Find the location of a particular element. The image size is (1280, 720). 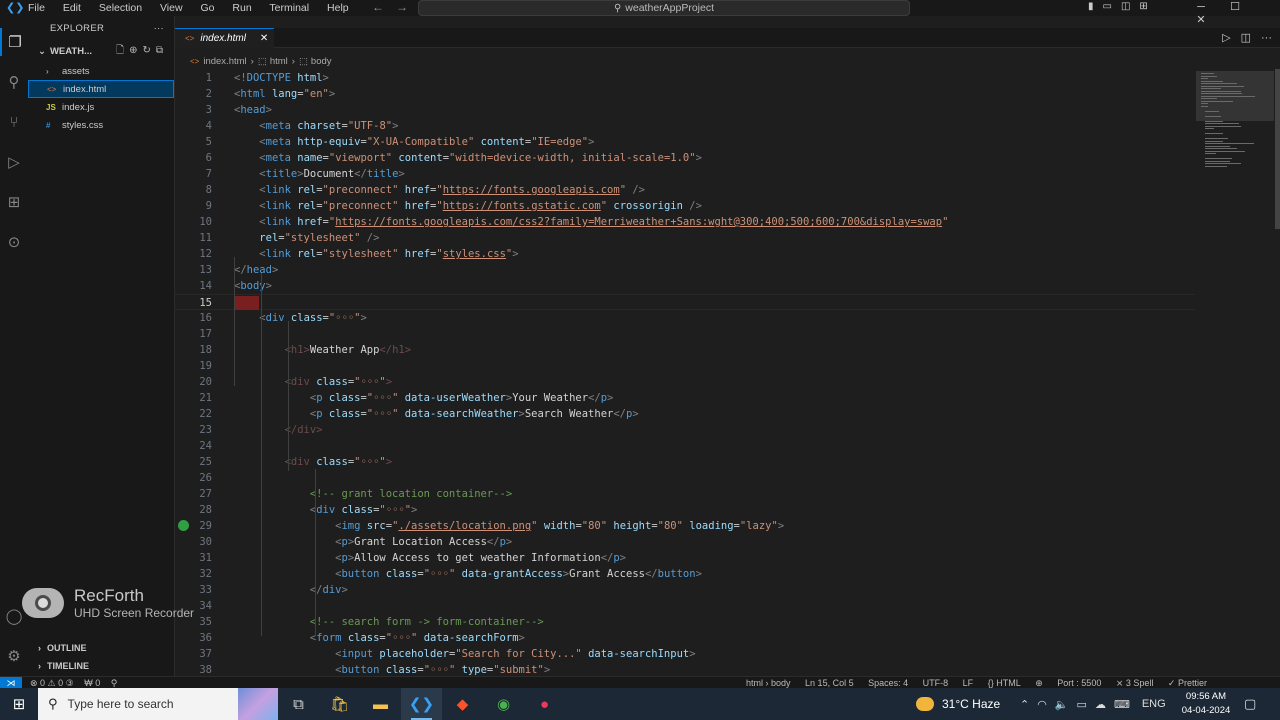

run-icon: ▷ is located at coordinates (1226, 38).